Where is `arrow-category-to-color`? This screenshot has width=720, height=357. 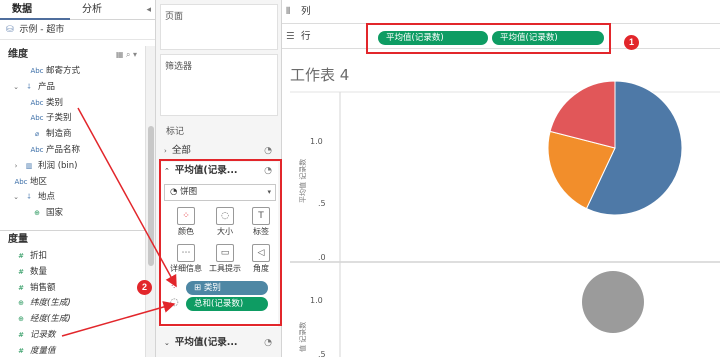
arrow-category-to-color is located at coordinates (127, 197).